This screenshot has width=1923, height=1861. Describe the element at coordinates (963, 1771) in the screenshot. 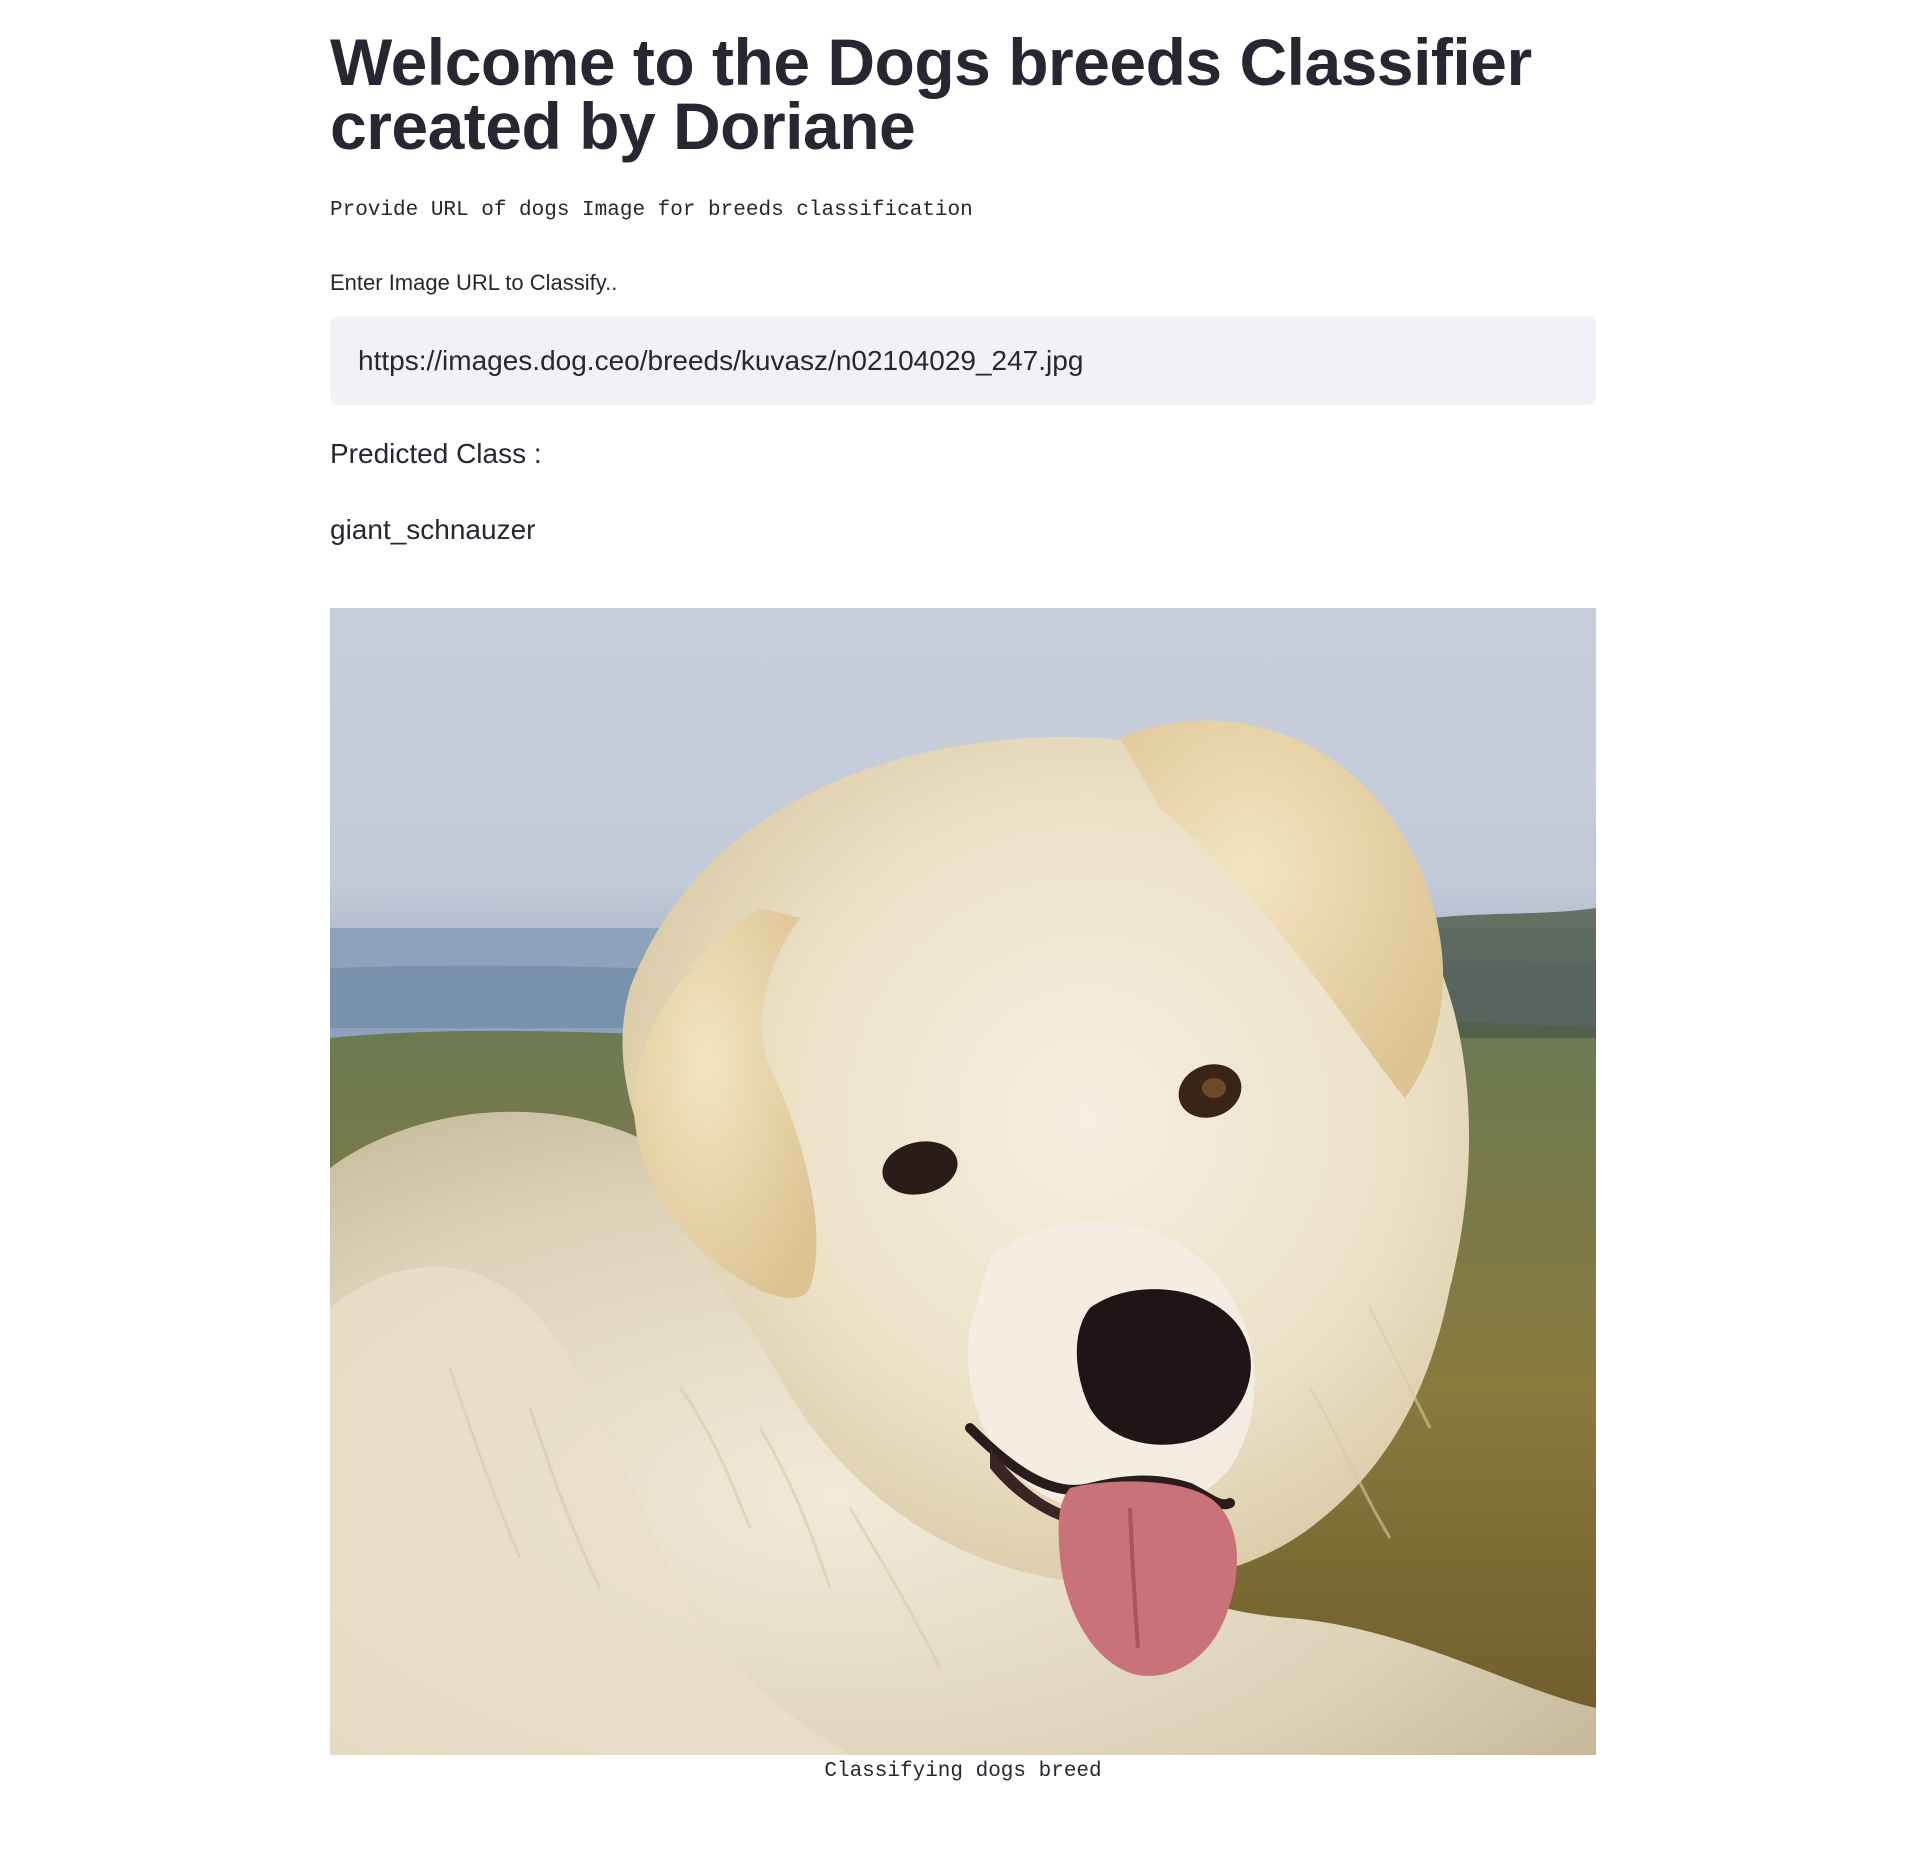

I see `image-caption: Classifying dogs breed` at that location.